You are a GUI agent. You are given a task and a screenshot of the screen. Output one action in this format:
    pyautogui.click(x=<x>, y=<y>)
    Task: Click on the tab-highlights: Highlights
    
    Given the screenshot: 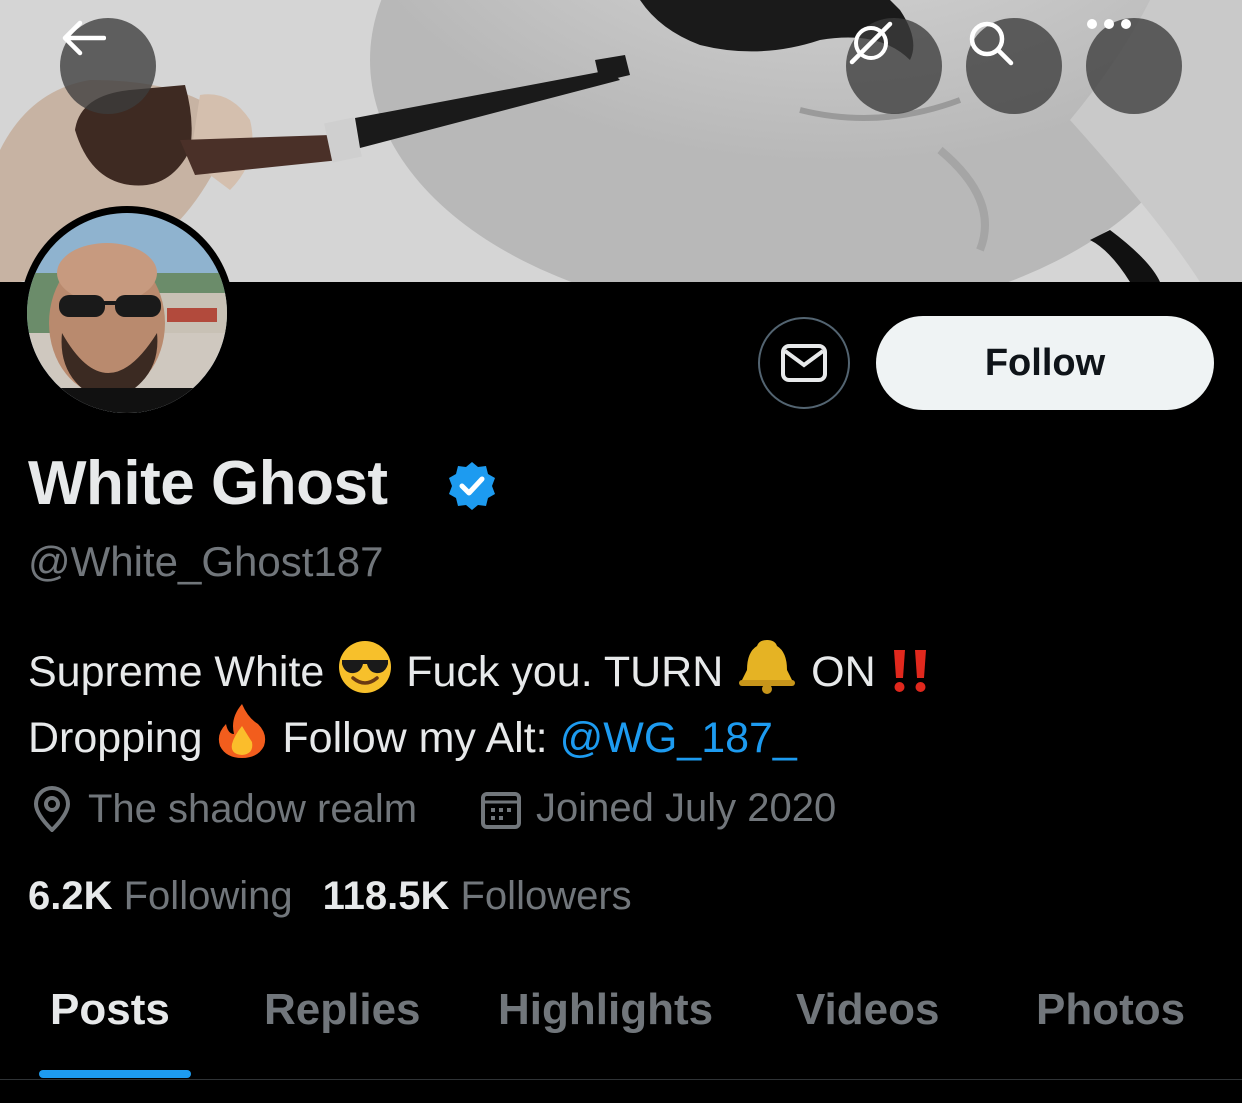 What is the action you would take?
    pyautogui.click(x=605, y=1010)
    